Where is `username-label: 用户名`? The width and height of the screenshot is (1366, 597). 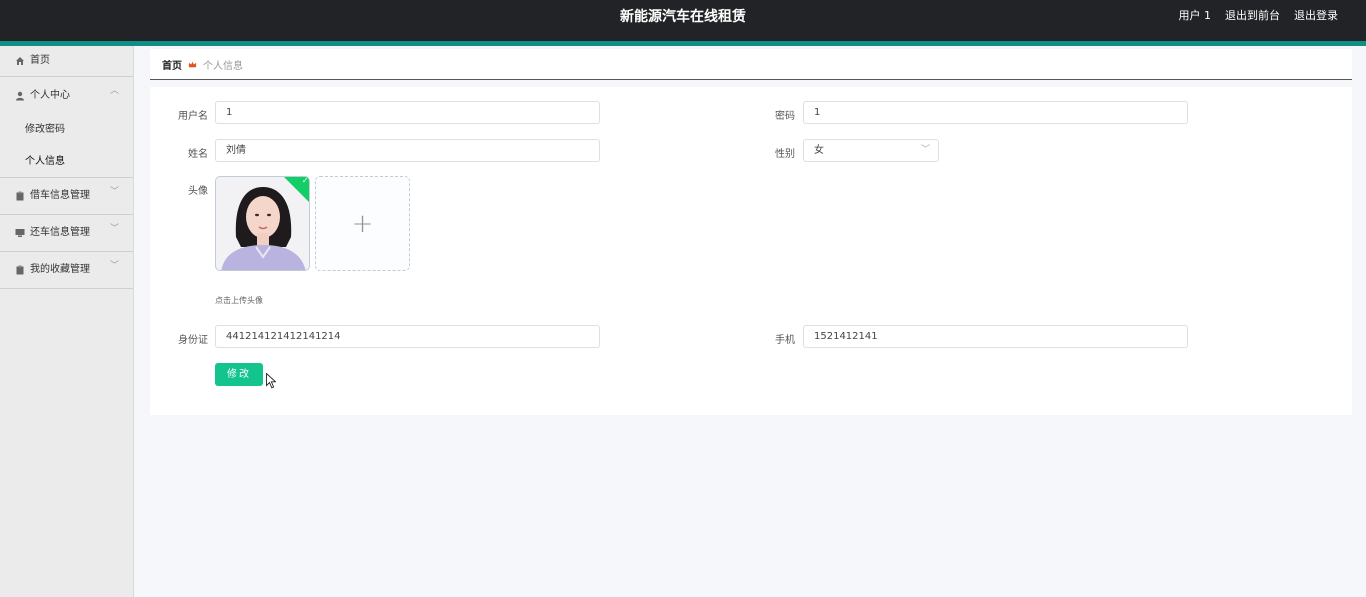 username-label: 用户名 is located at coordinates (193, 116).